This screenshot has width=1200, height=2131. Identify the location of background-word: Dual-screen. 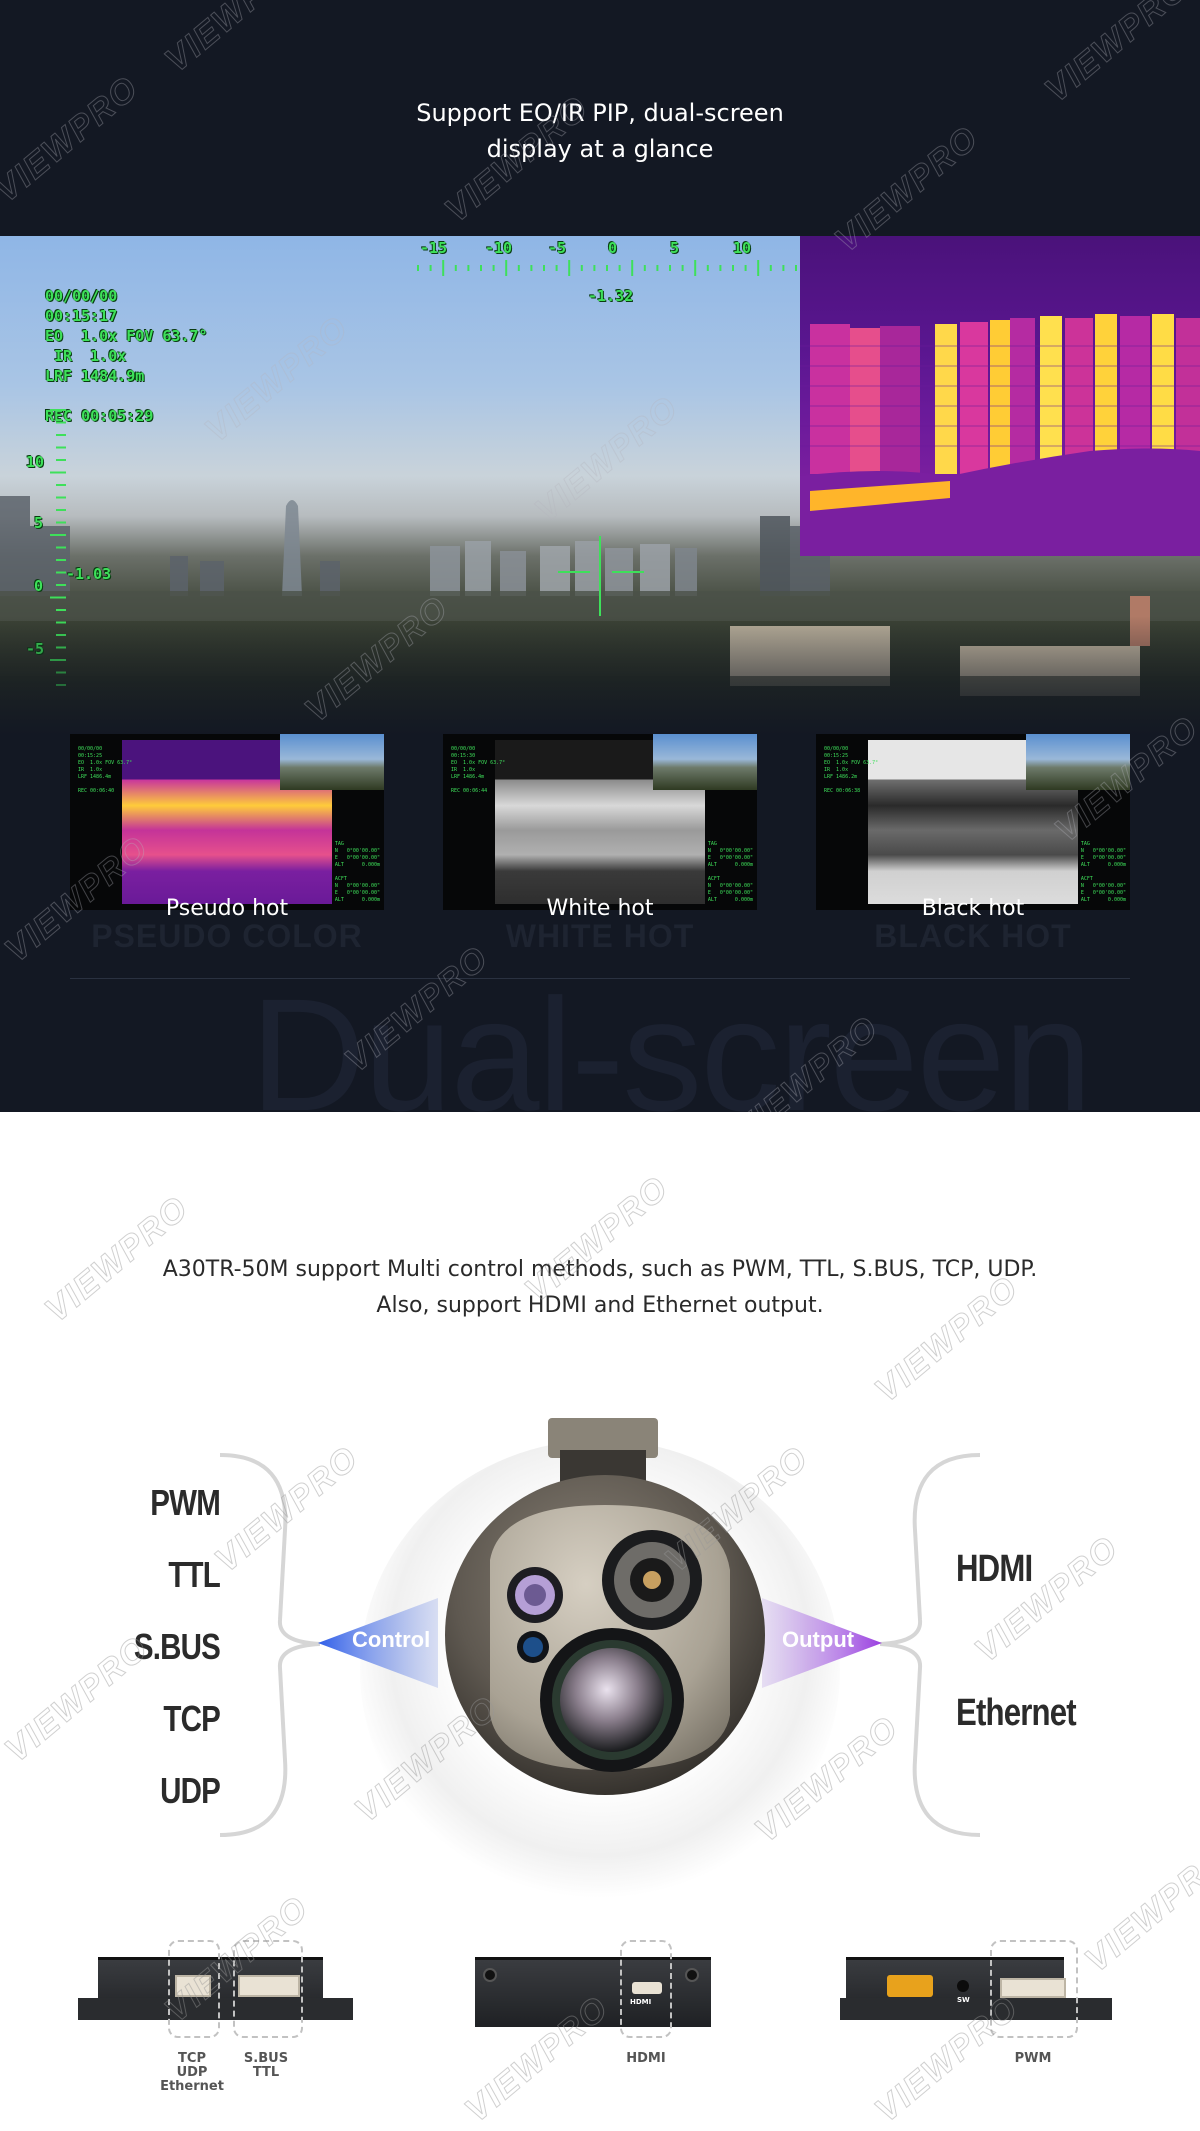
(671, 1039).